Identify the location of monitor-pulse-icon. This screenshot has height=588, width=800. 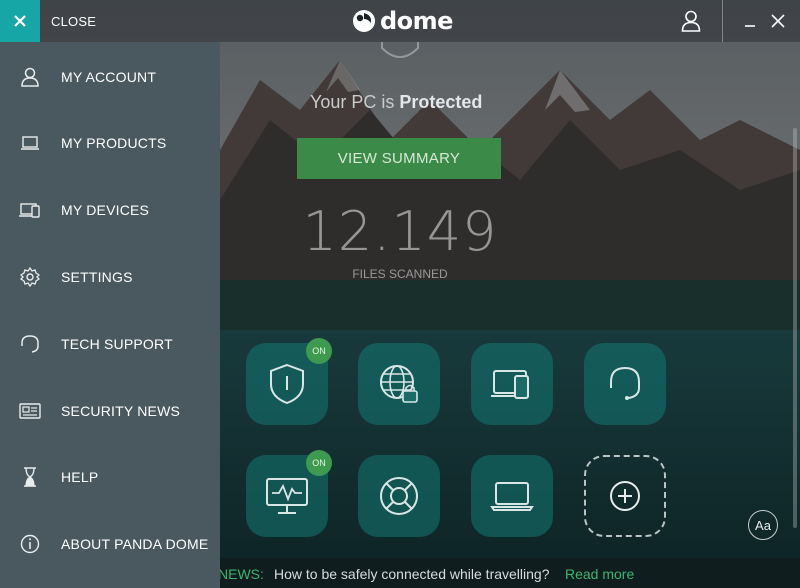
(287, 496).